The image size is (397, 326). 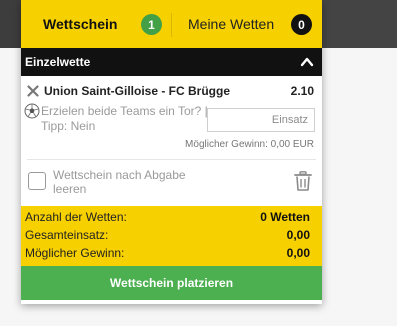 What do you see at coordinates (119, 182) in the screenshot?
I see `clear-after-submit-label: Wettschein nach Abgabe leeren` at bounding box center [119, 182].